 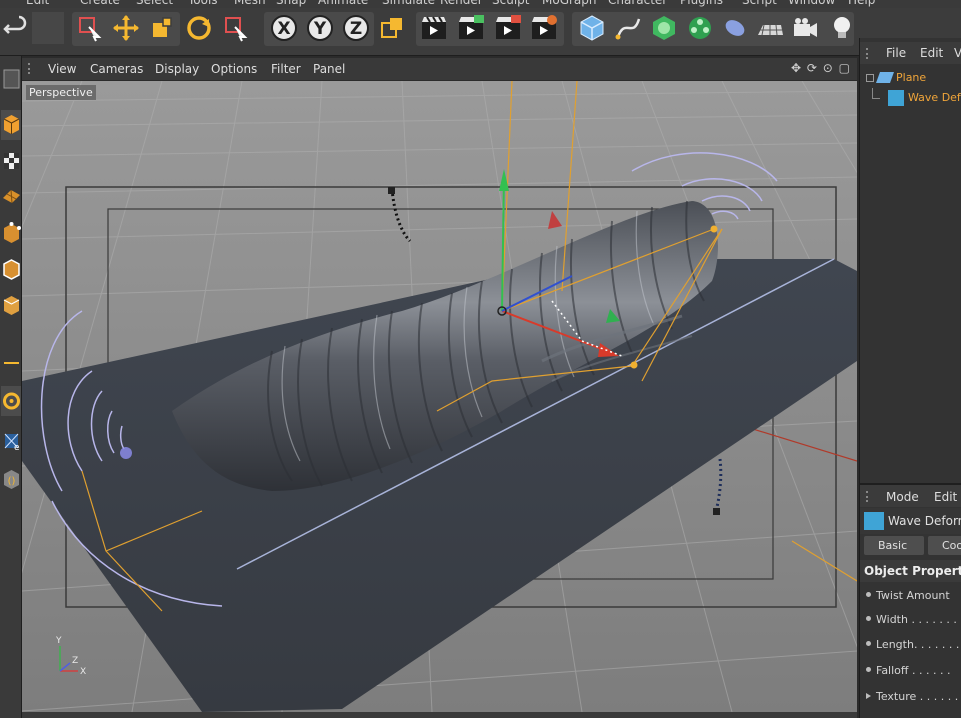 What do you see at coordinates (11, 401) in the screenshot?
I see `tweak-mode-icon` at bounding box center [11, 401].